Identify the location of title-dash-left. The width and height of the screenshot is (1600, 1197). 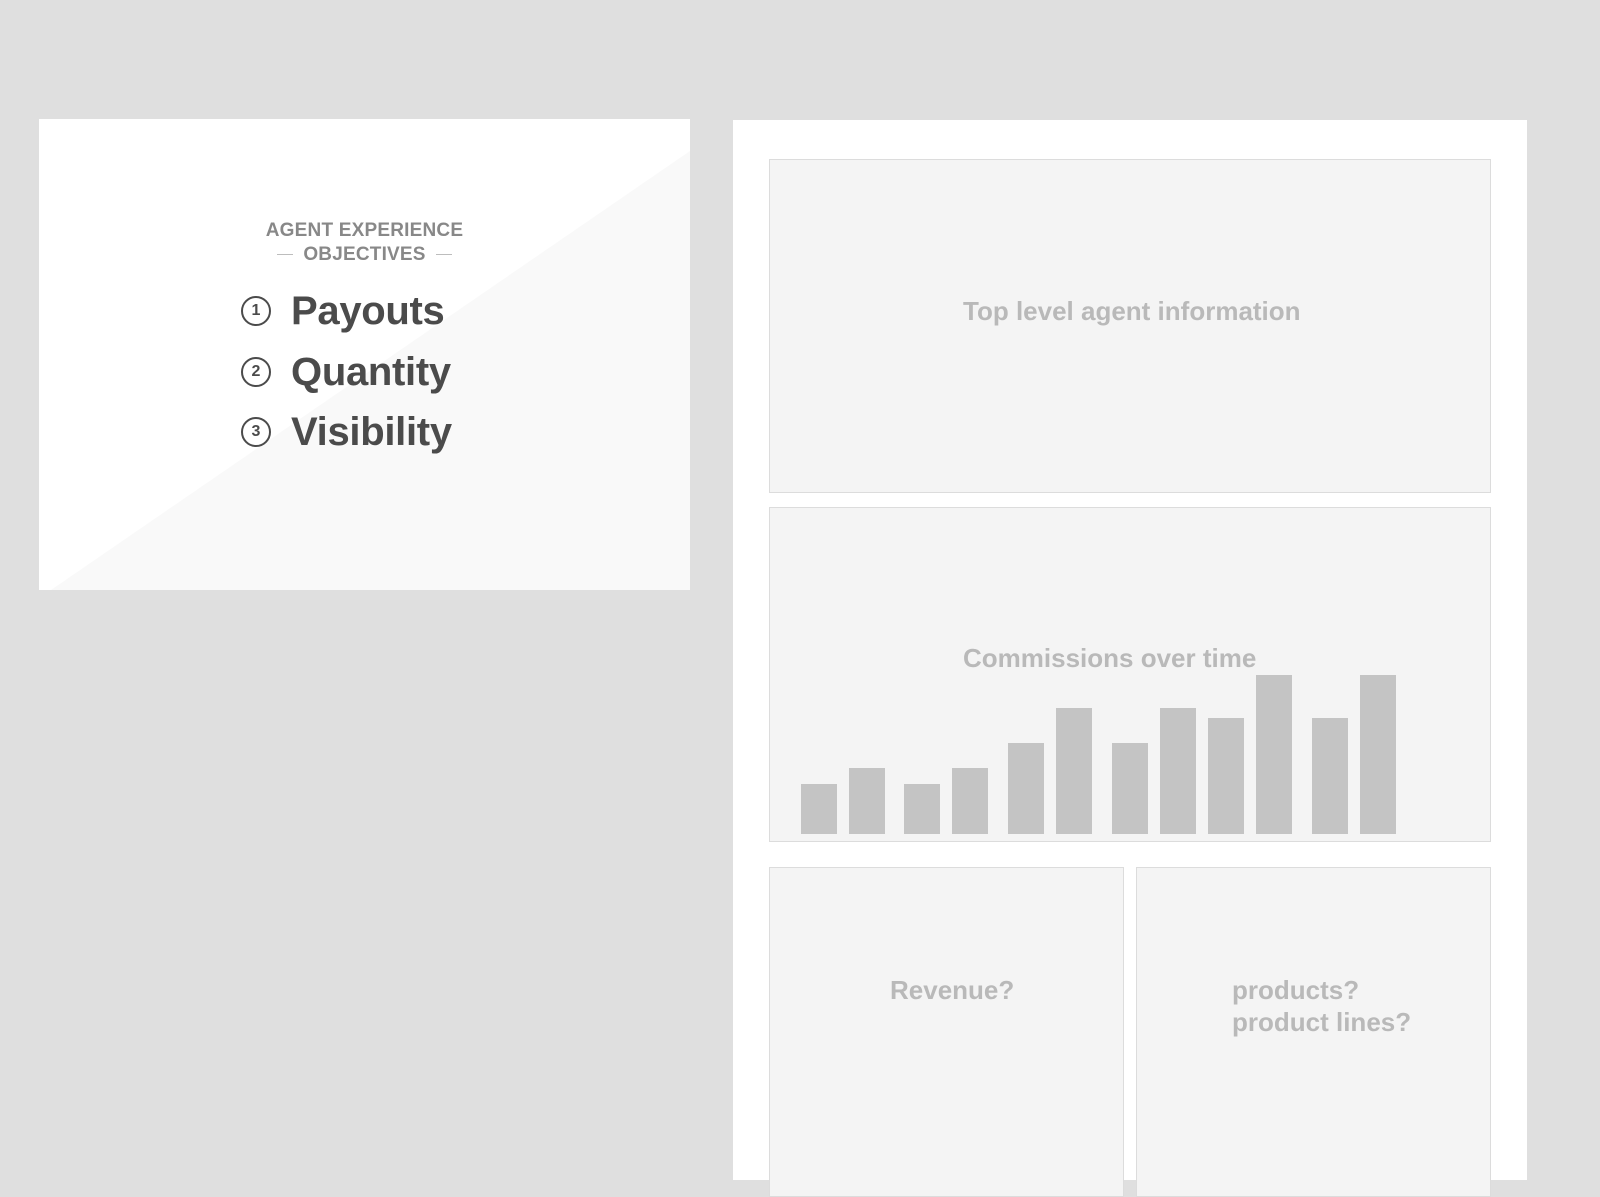
(285, 255).